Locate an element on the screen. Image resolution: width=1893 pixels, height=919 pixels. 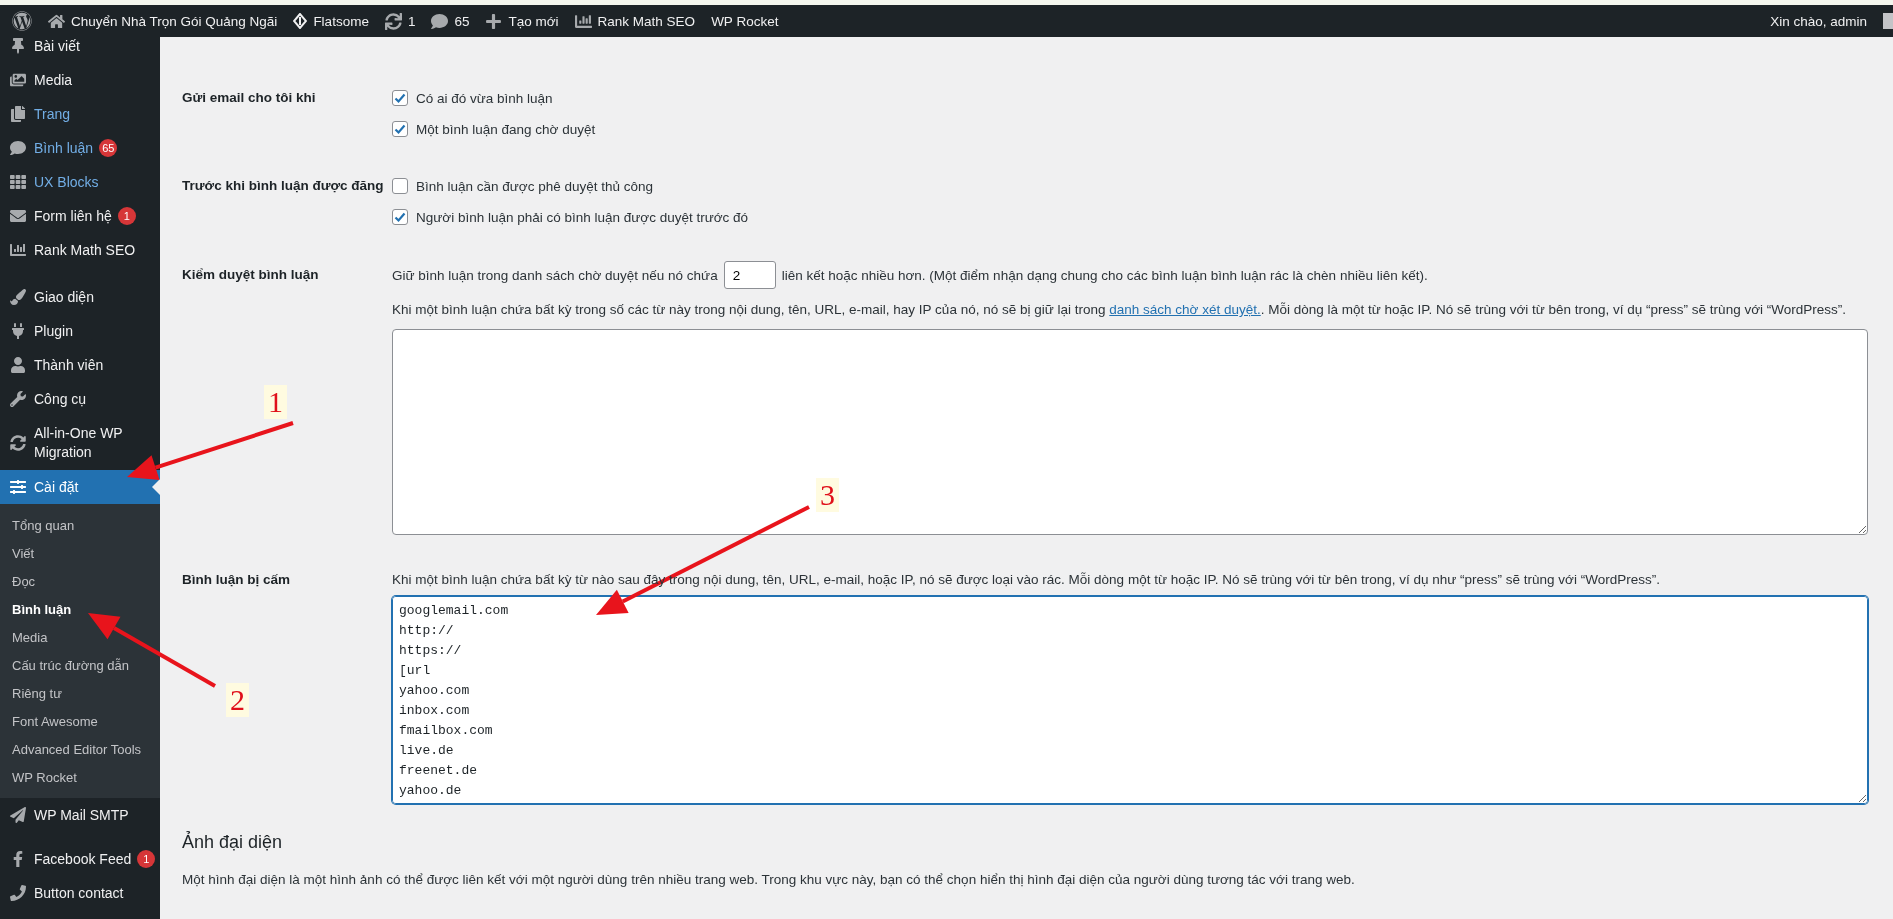
menu-item: UX Blocks is located at coordinates (80, 182).